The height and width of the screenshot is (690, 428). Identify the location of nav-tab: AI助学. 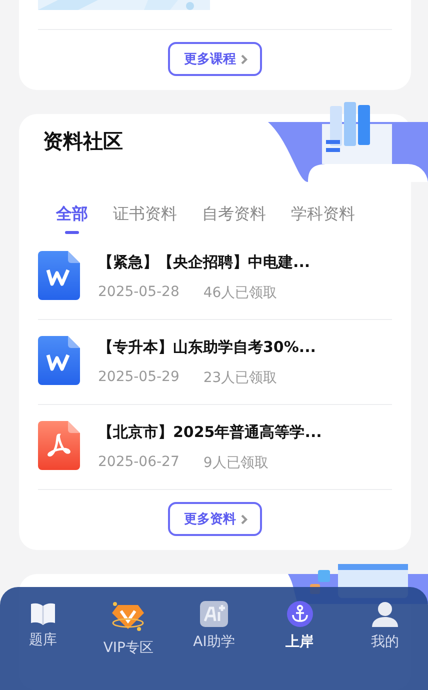
(214, 630).